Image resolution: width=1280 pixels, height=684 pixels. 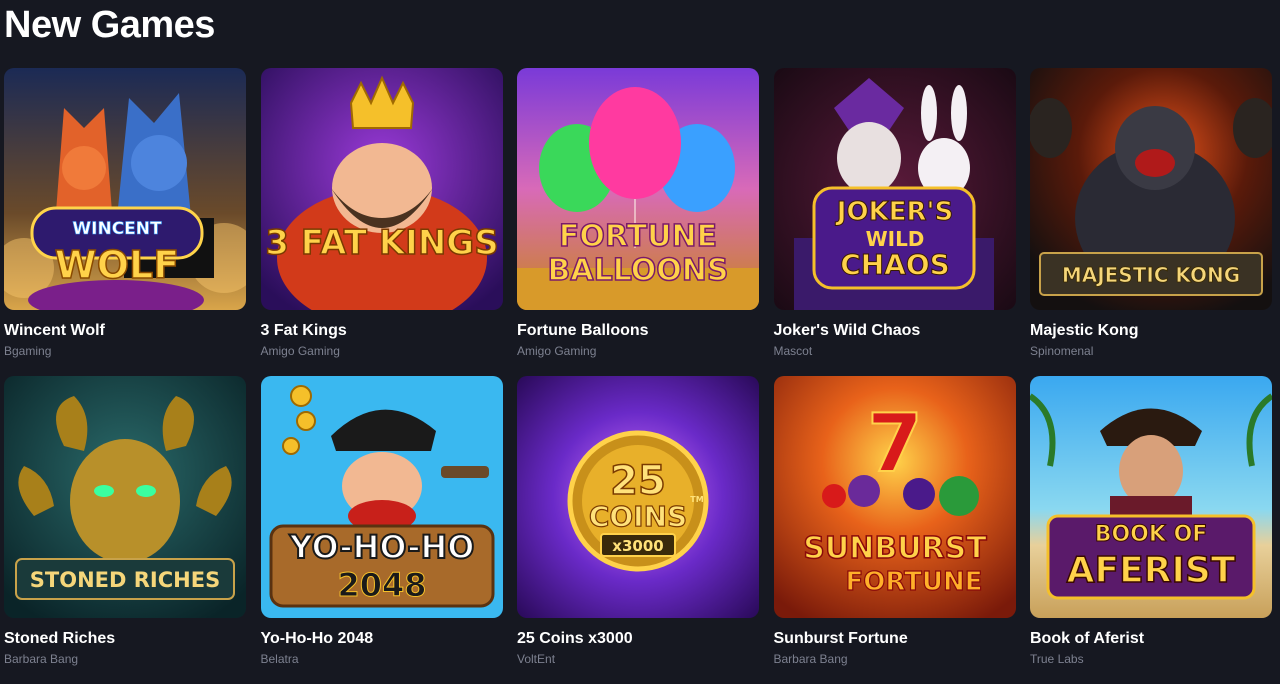 I want to click on game-card-wincent-wolf: WINCENT WOLF Wincent Wolf Bgaming, so click(x=125, y=222).